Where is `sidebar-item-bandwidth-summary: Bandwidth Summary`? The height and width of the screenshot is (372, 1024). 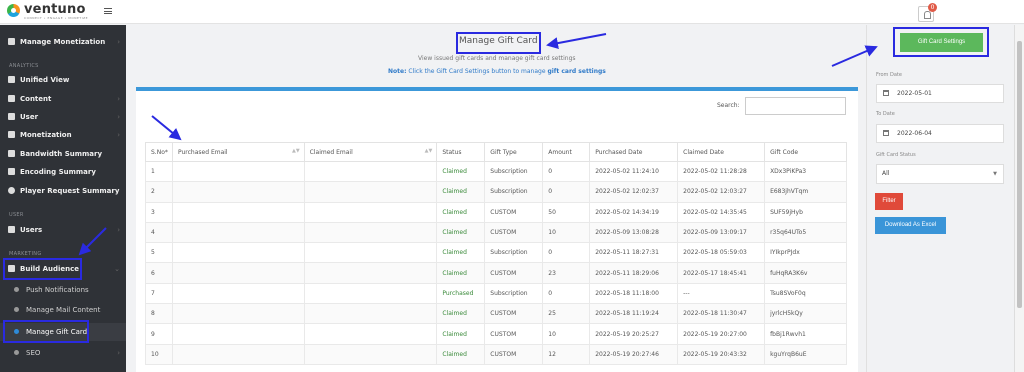
sidebar-item-bandwidth-summary: Bandwidth Summary is located at coordinates (63, 154).